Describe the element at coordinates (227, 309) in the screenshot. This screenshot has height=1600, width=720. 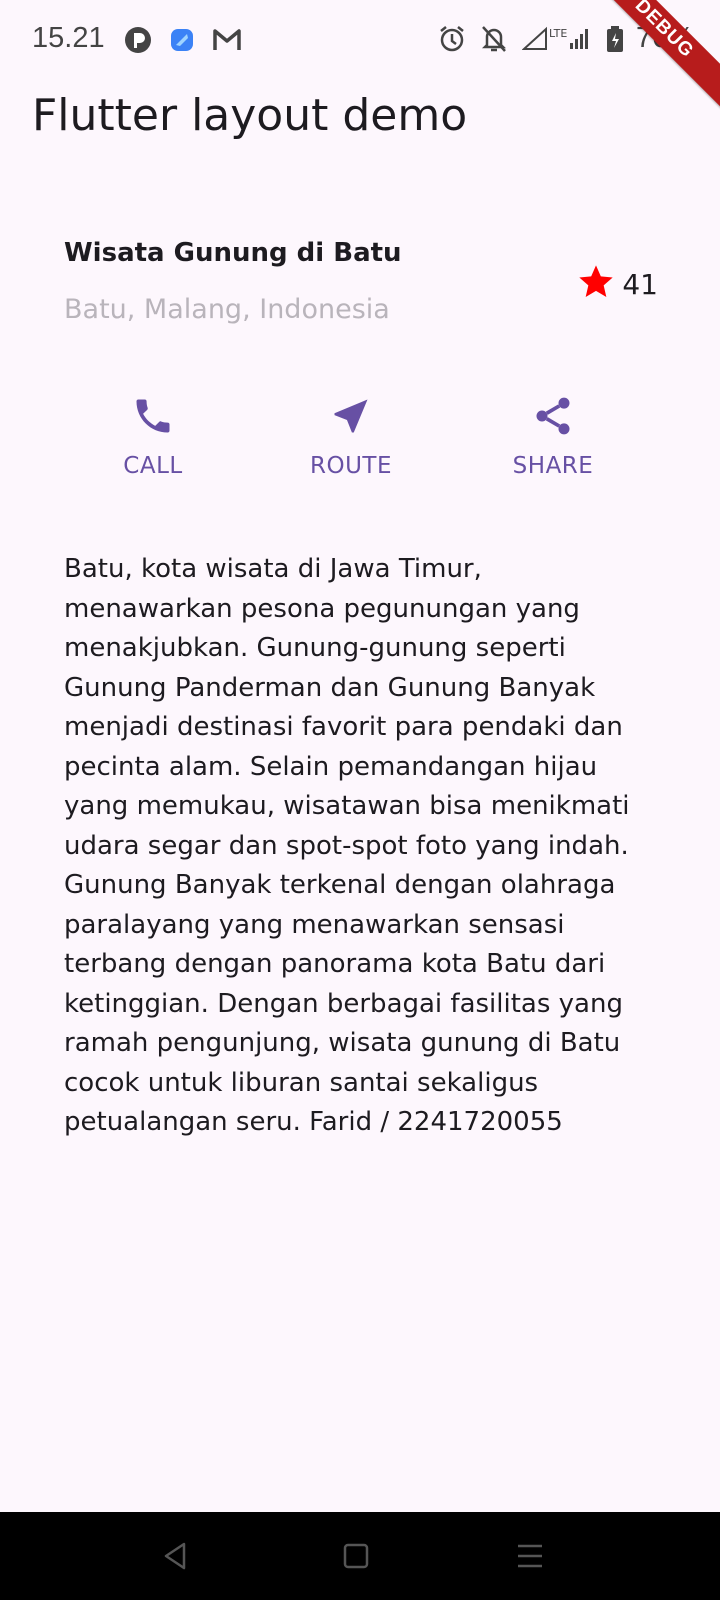
I see `place-location: Batu, Malang, Indonesia` at that location.